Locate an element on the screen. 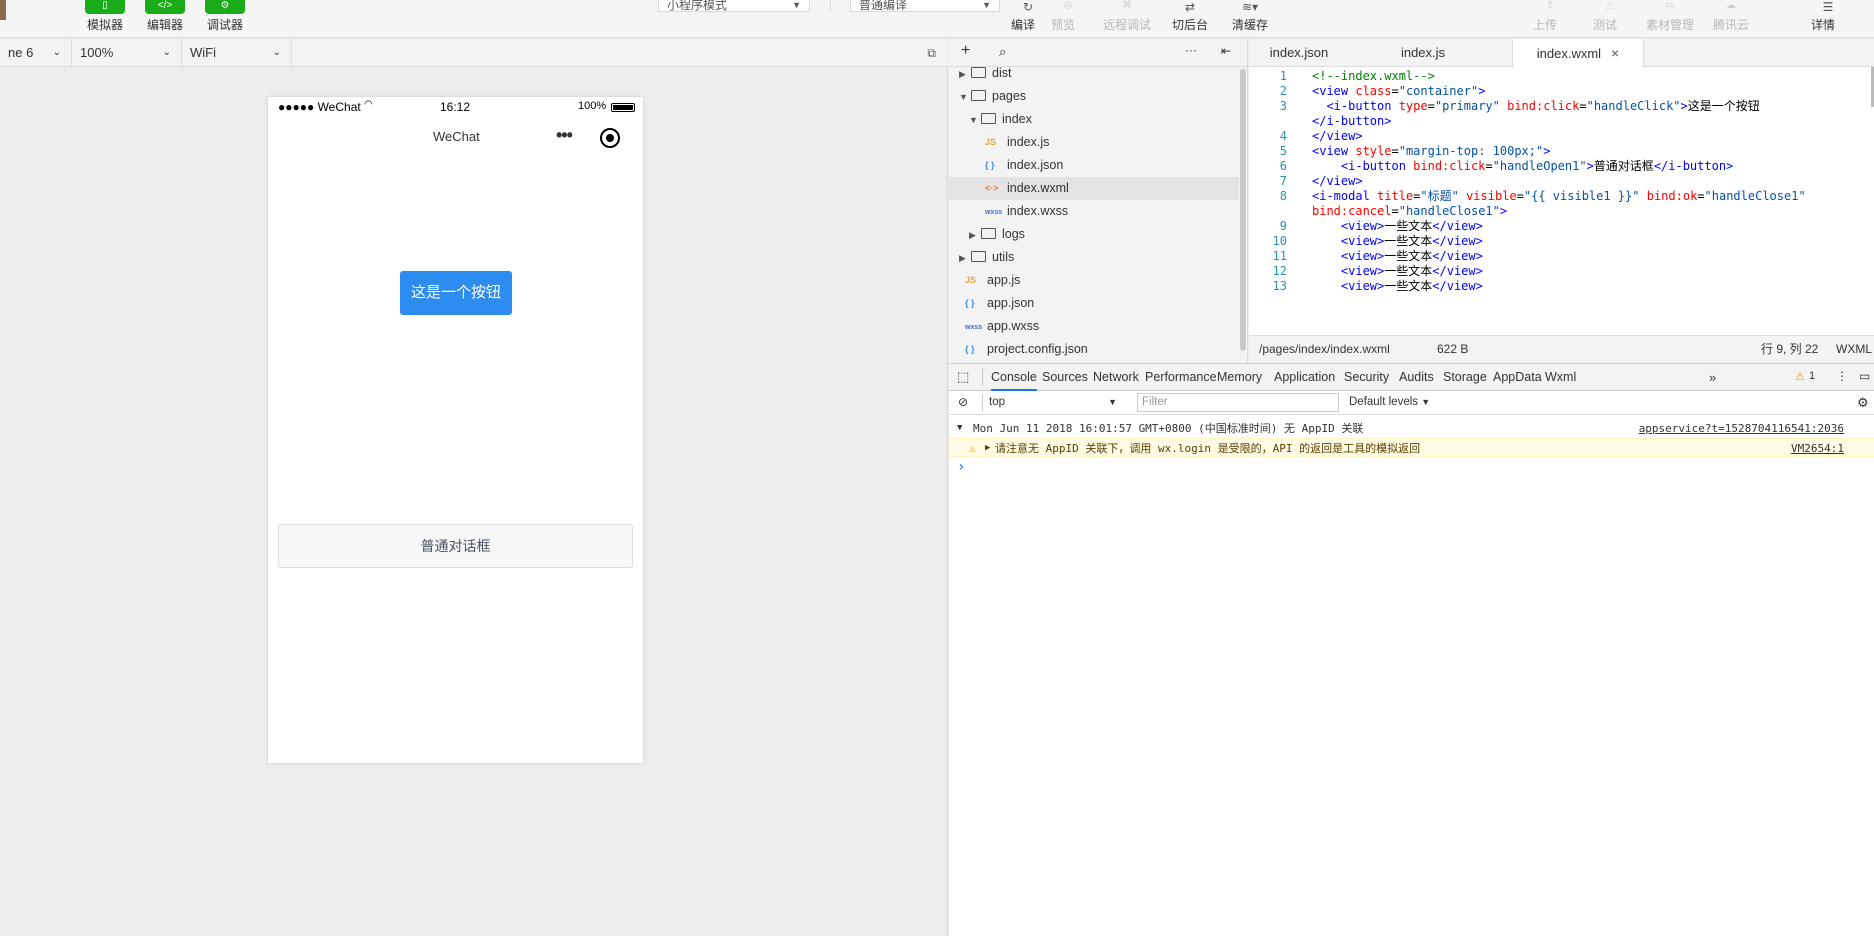  tree-item-dist: ▶ dist is located at coordinates (1094, 73).